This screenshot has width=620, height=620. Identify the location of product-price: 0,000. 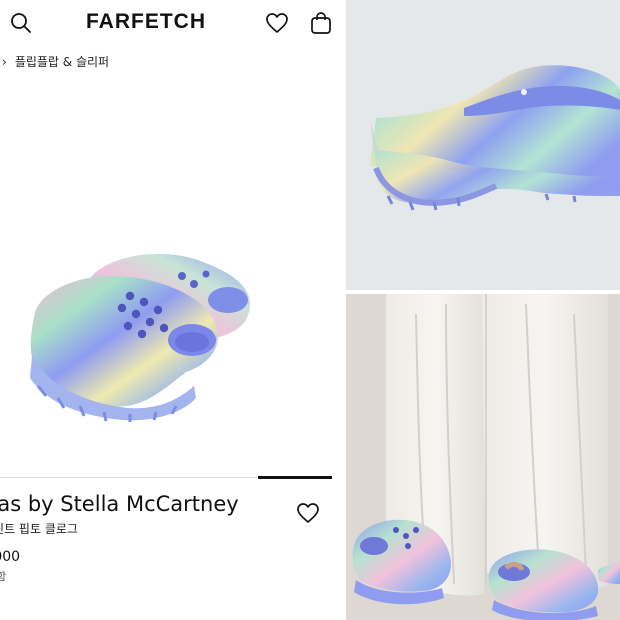
(10, 557).